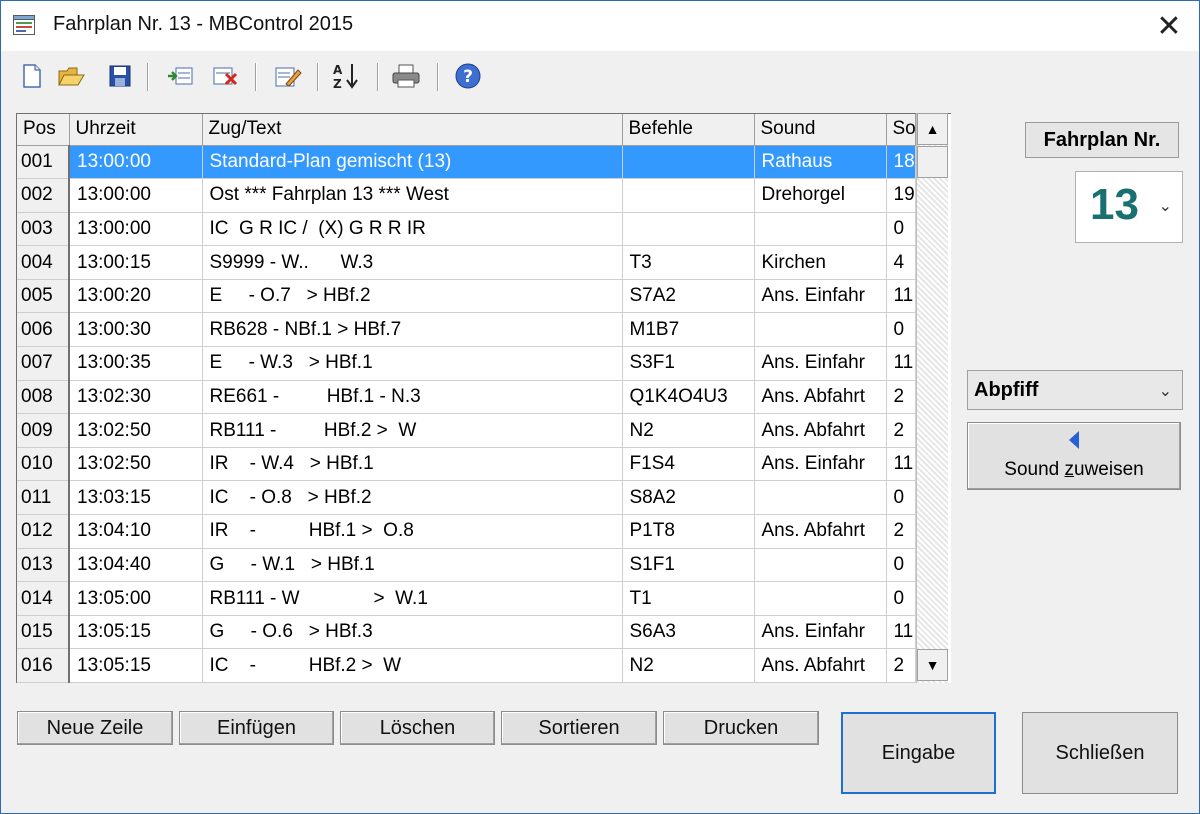 This screenshot has height=814, width=1200. What do you see at coordinates (406, 76) in the screenshot?
I see `print-icon` at bounding box center [406, 76].